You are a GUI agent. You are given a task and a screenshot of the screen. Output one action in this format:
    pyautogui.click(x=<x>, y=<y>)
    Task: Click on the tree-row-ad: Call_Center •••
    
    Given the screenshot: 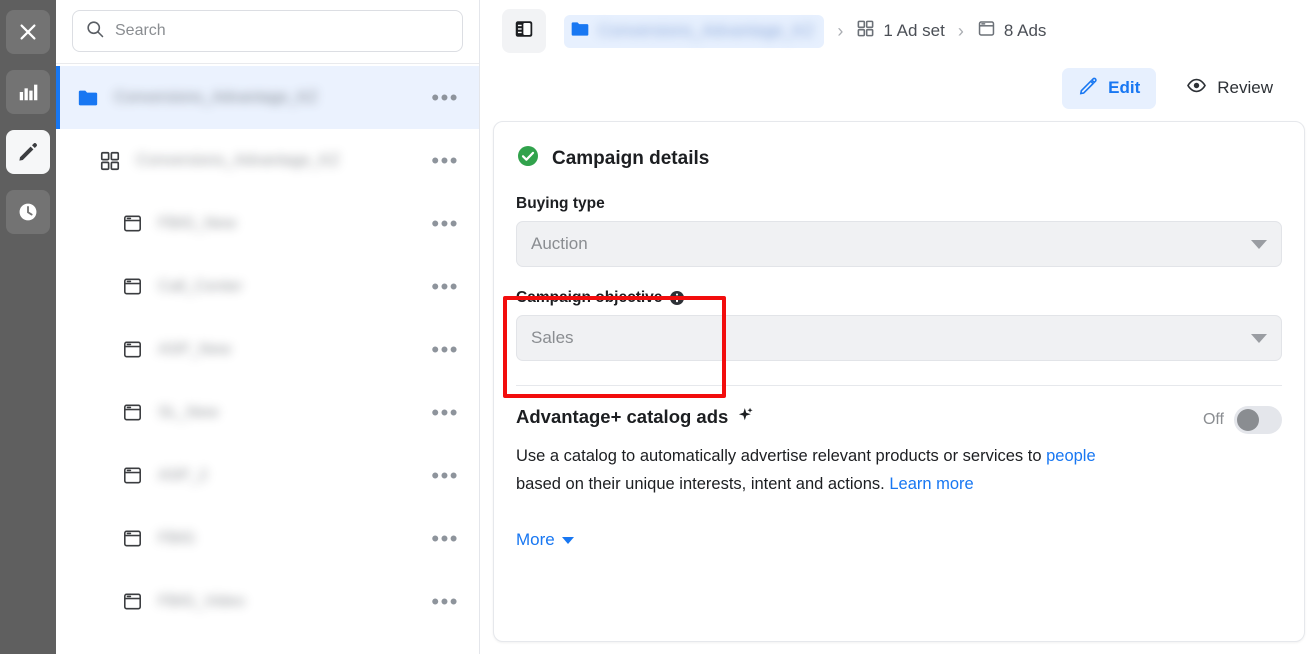 What is the action you would take?
    pyautogui.click(x=267, y=286)
    